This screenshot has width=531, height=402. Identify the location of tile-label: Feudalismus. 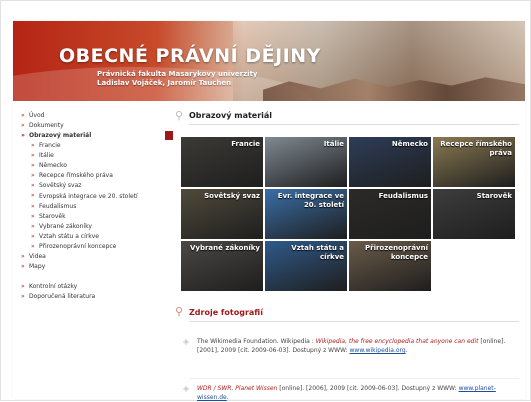
(403, 196).